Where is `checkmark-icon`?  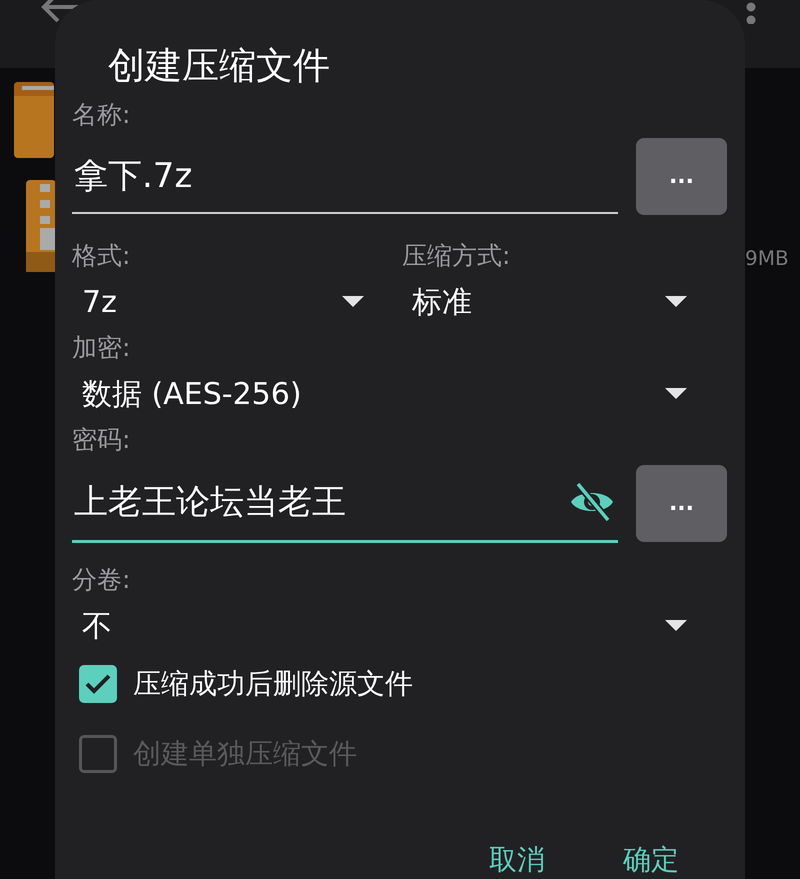 checkmark-icon is located at coordinates (98, 684).